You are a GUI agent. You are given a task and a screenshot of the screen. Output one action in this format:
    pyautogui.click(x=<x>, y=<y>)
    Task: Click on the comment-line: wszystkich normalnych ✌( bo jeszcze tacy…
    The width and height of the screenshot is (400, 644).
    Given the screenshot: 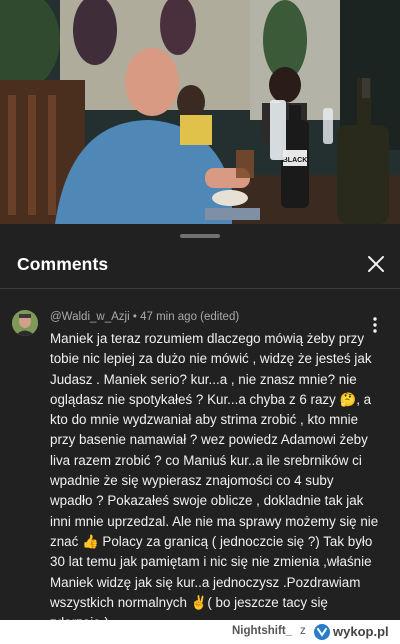 What is the action you would take?
    pyautogui.click(x=189, y=602)
    